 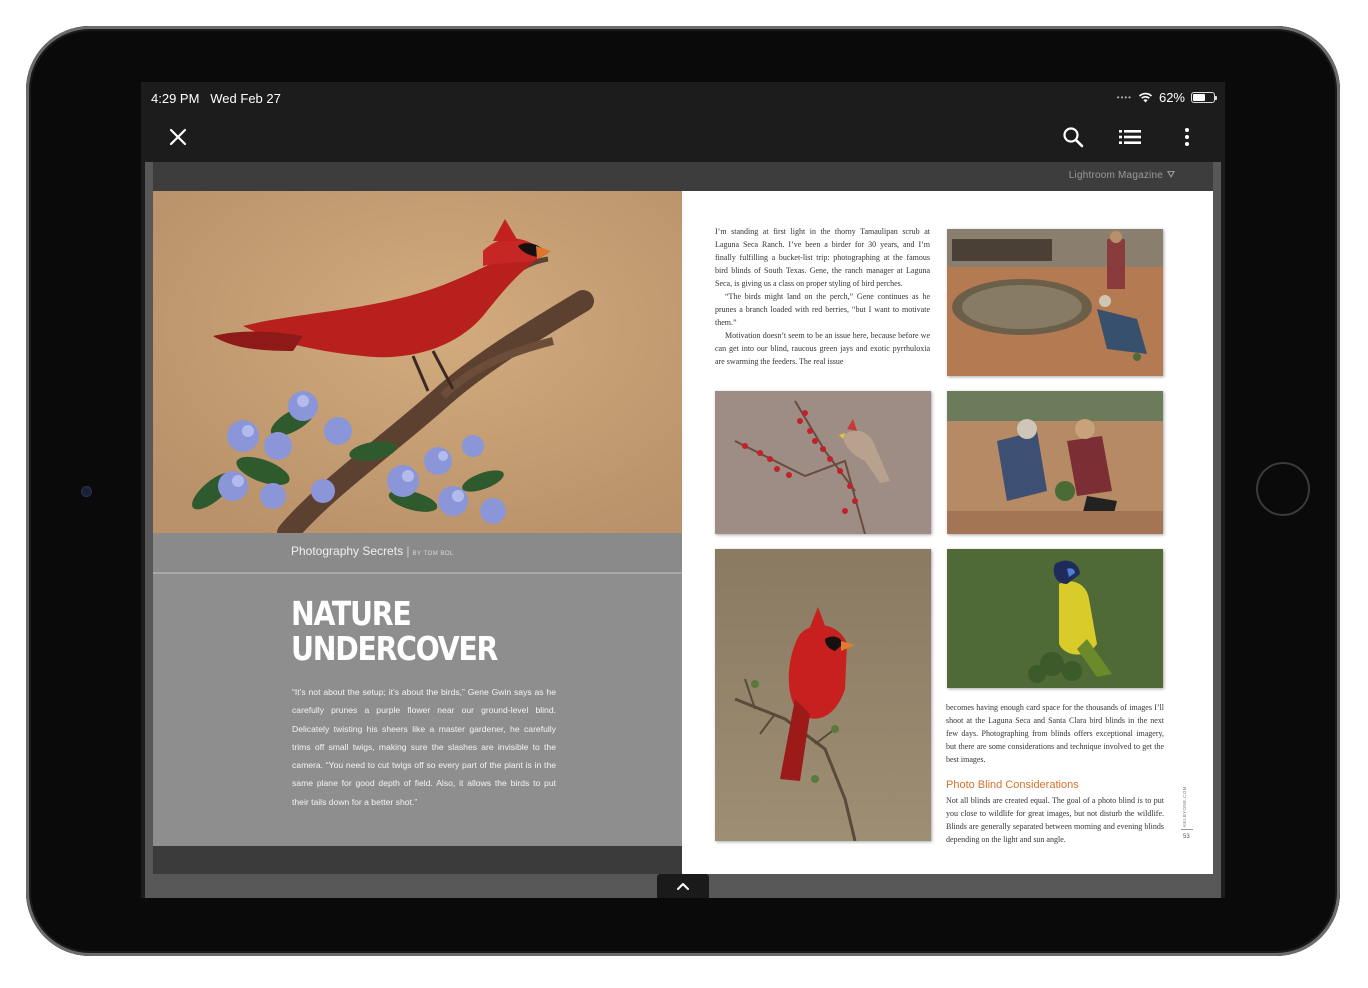 I want to click on chevron-up-icon, so click(x=683, y=886).